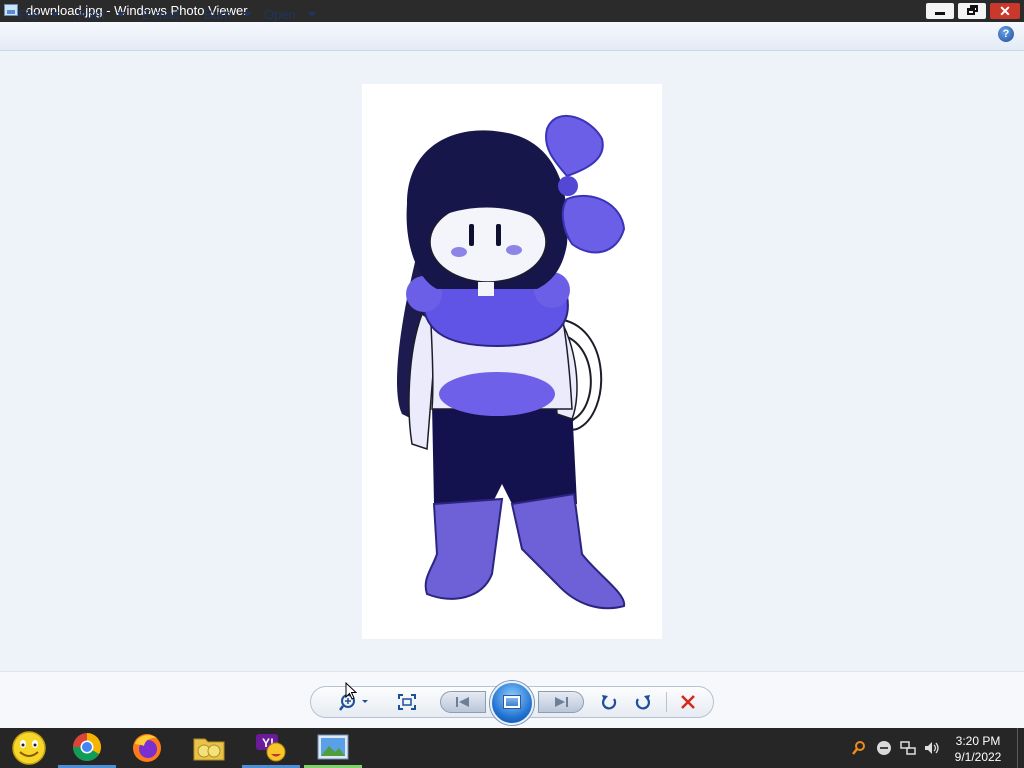 Image resolution: width=1024 pixels, height=768 pixels. What do you see at coordinates (908, 748) in the screenshot?
I see `network-icon` at bounding box center [908, 748].